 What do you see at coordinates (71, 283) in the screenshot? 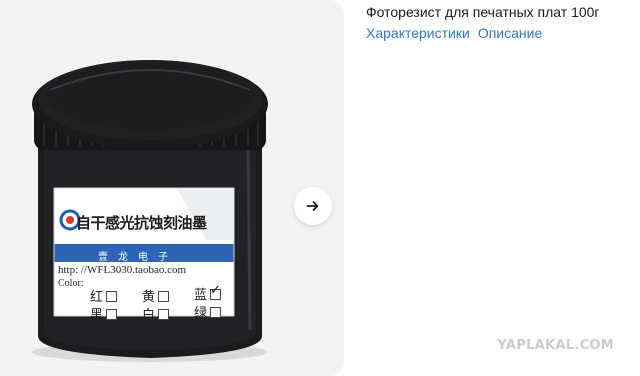
I see `label-color-caption: Color:` at bounding box center [71, 283].